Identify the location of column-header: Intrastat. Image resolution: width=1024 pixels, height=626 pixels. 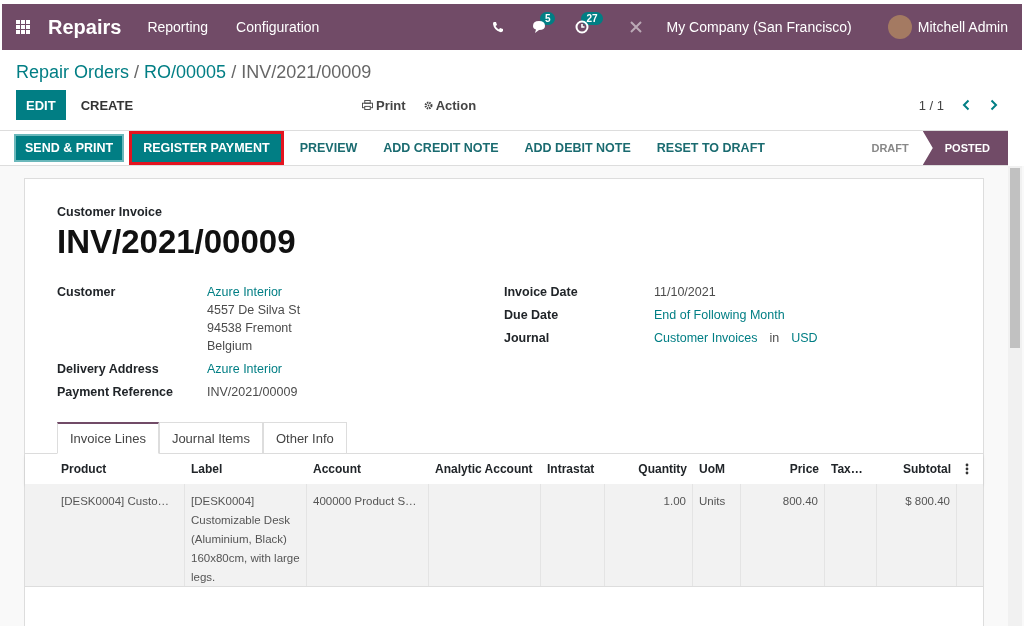
(573, 469).